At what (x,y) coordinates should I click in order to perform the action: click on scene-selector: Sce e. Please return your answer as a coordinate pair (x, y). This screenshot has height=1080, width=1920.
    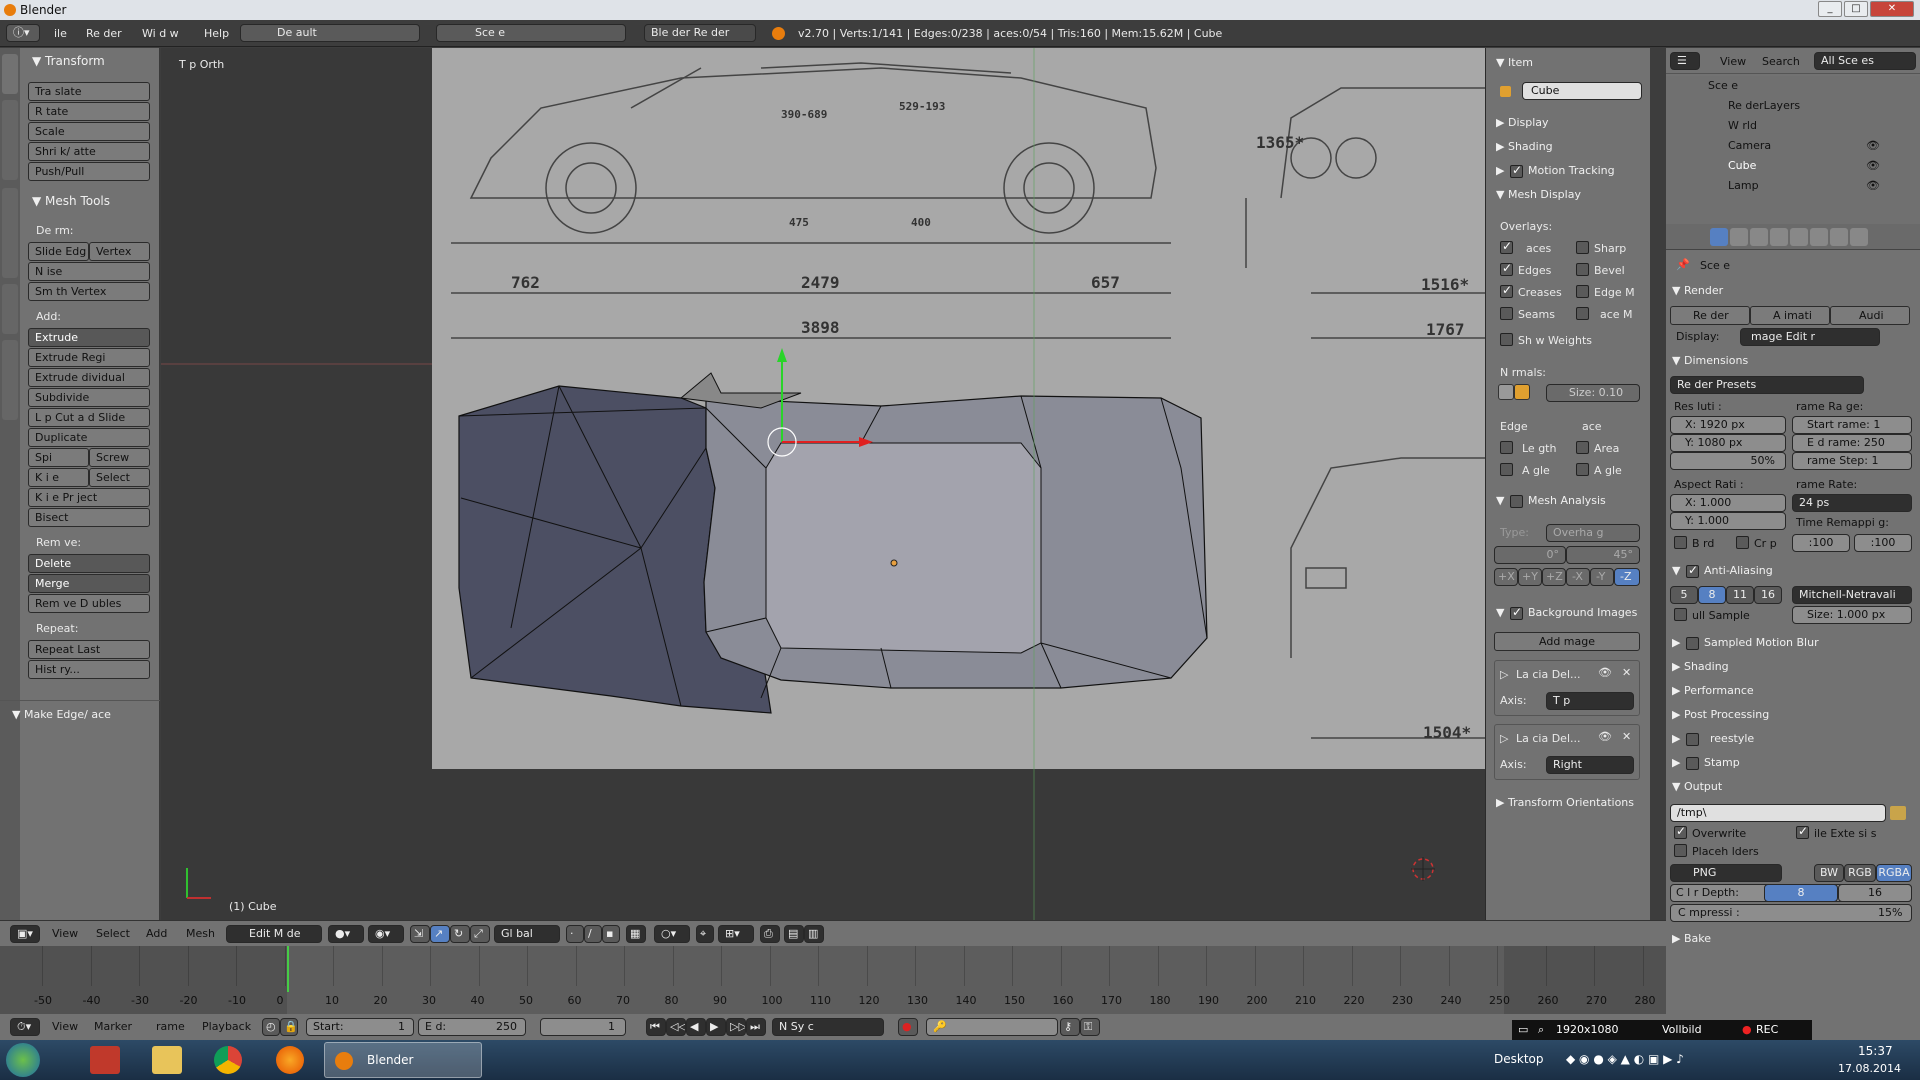
    Looking at the image, I should click on (531, 33).